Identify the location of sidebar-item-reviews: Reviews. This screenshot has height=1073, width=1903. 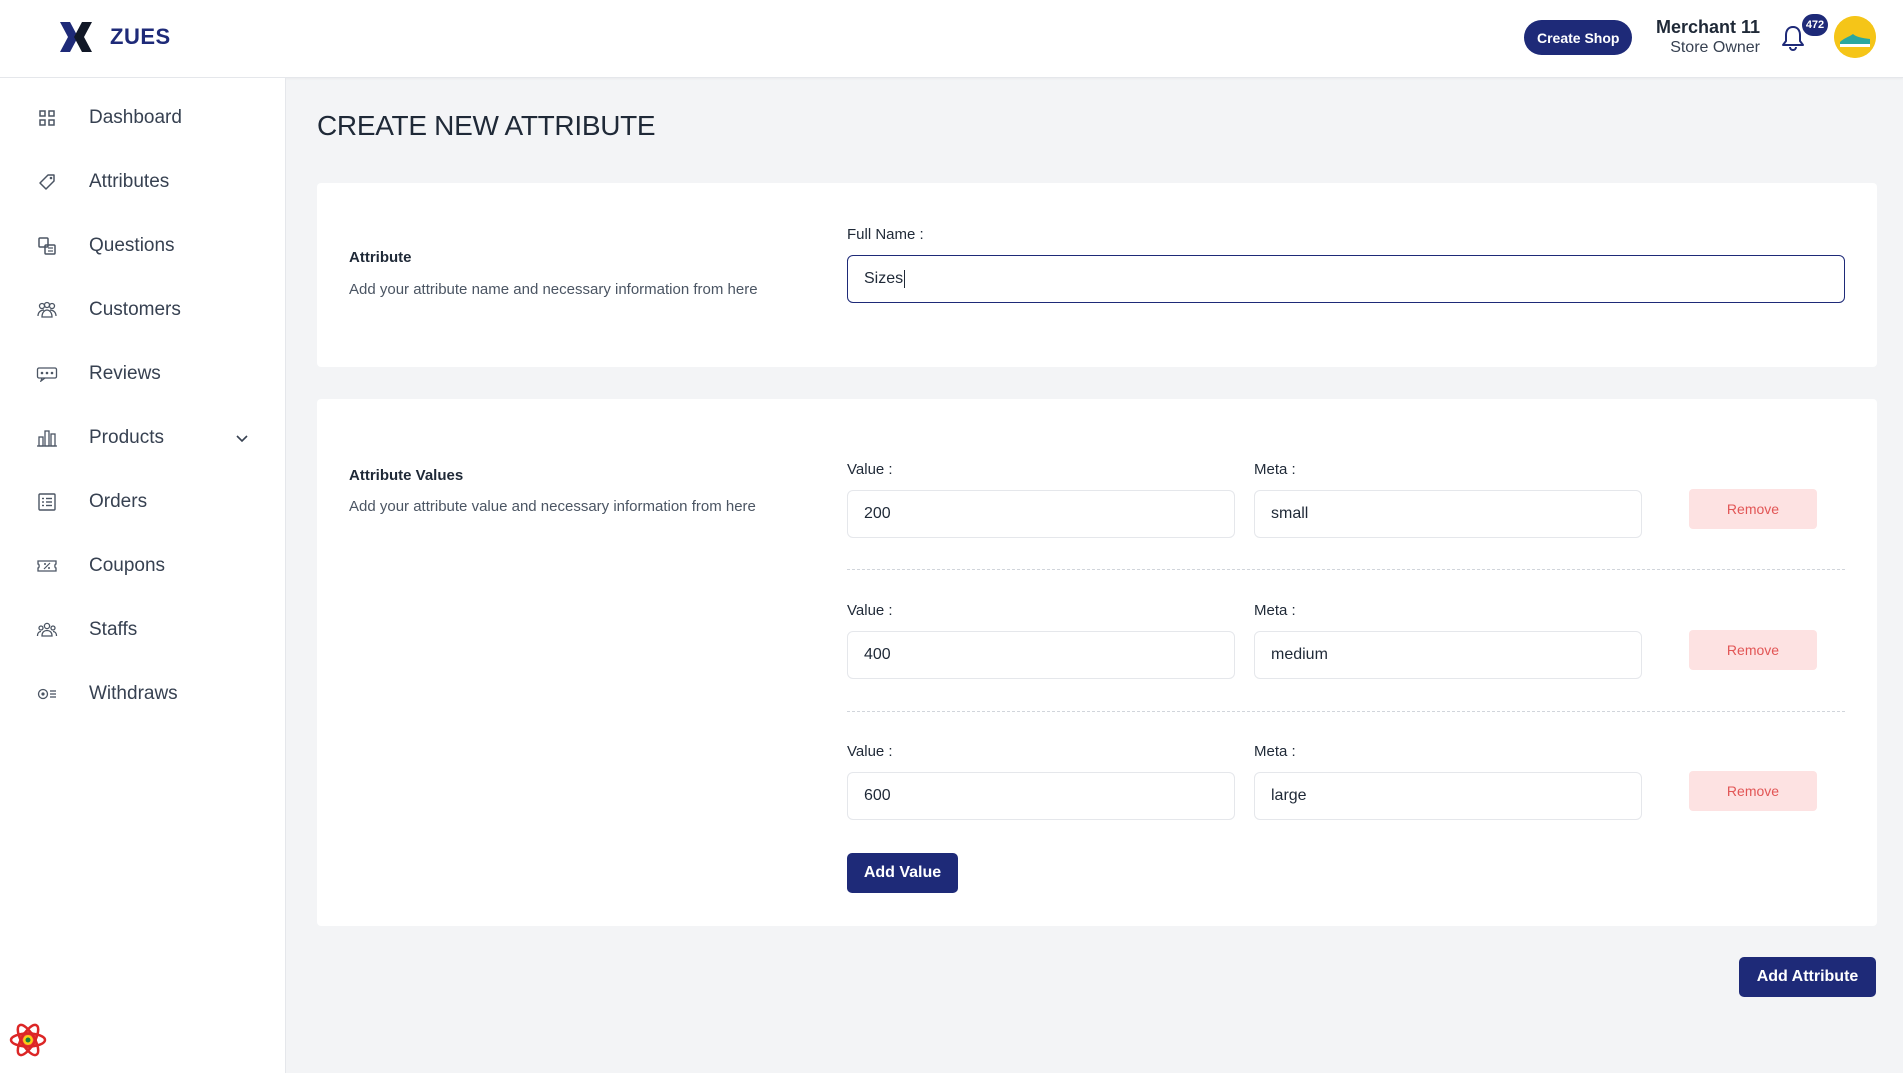
(143, 374).